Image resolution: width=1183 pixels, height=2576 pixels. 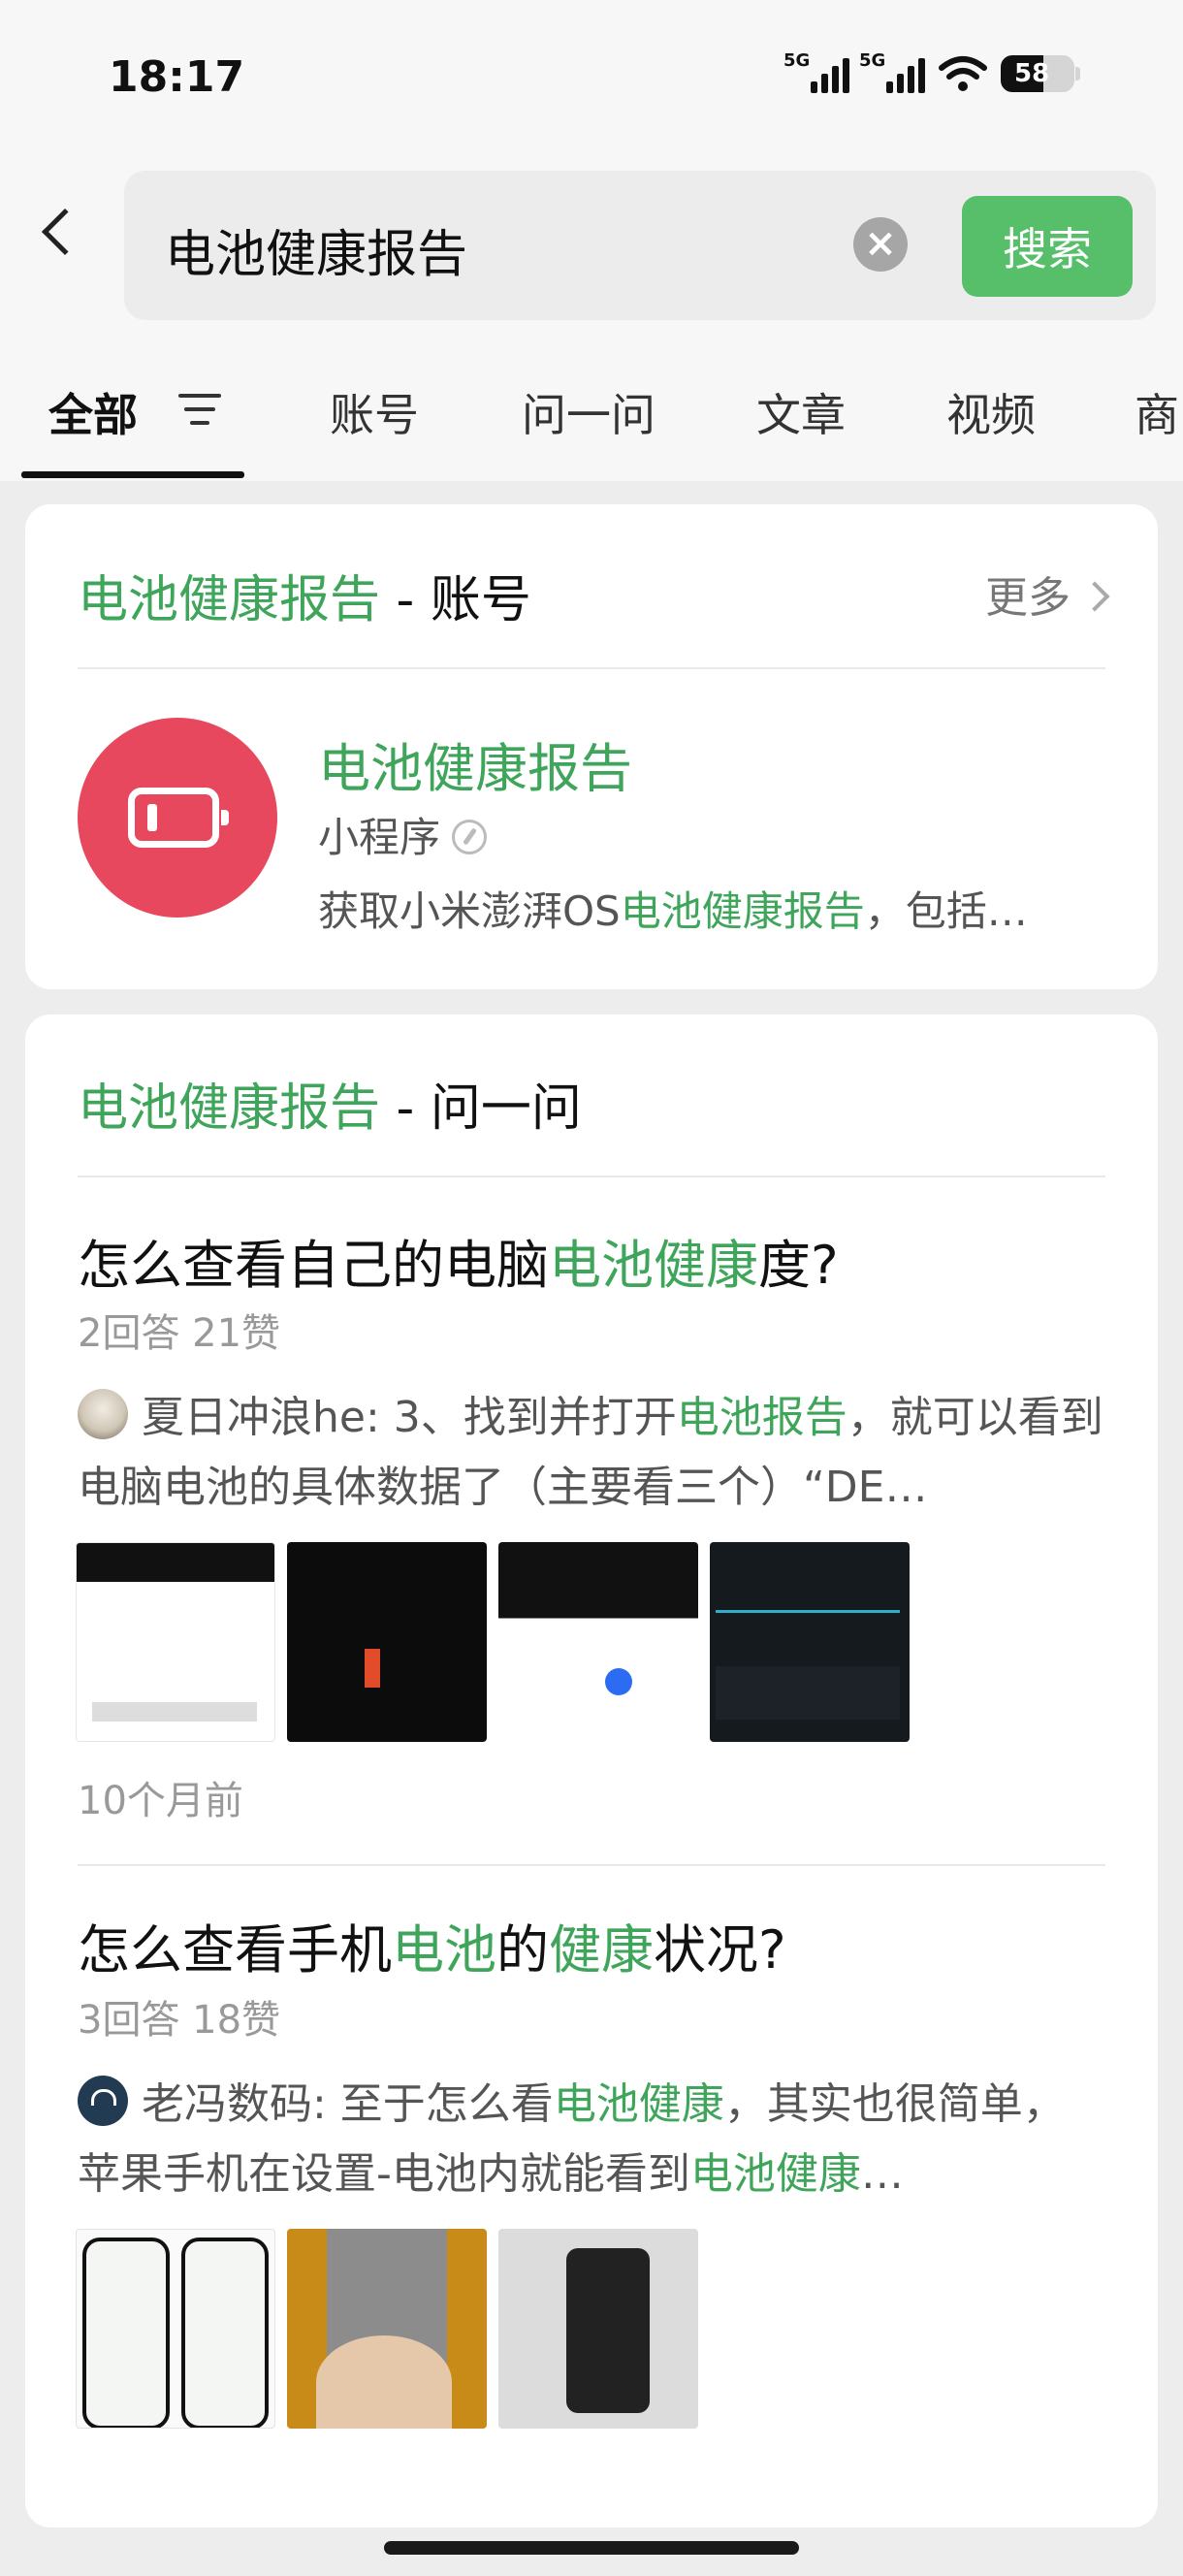 I want to click on mini-program-icon, so click(x=470, y=836).